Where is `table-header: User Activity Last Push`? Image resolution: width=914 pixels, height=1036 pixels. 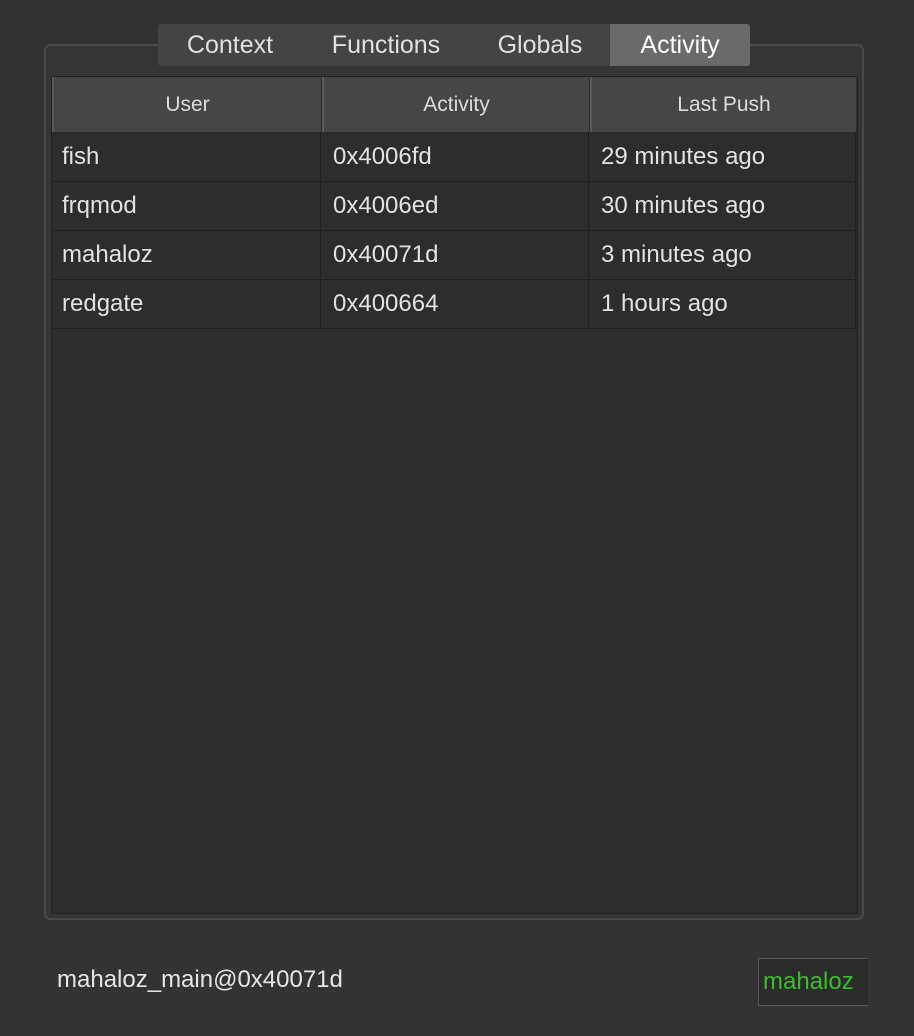 table-header: User Activity Last Push is located at coordinates (454, 105).